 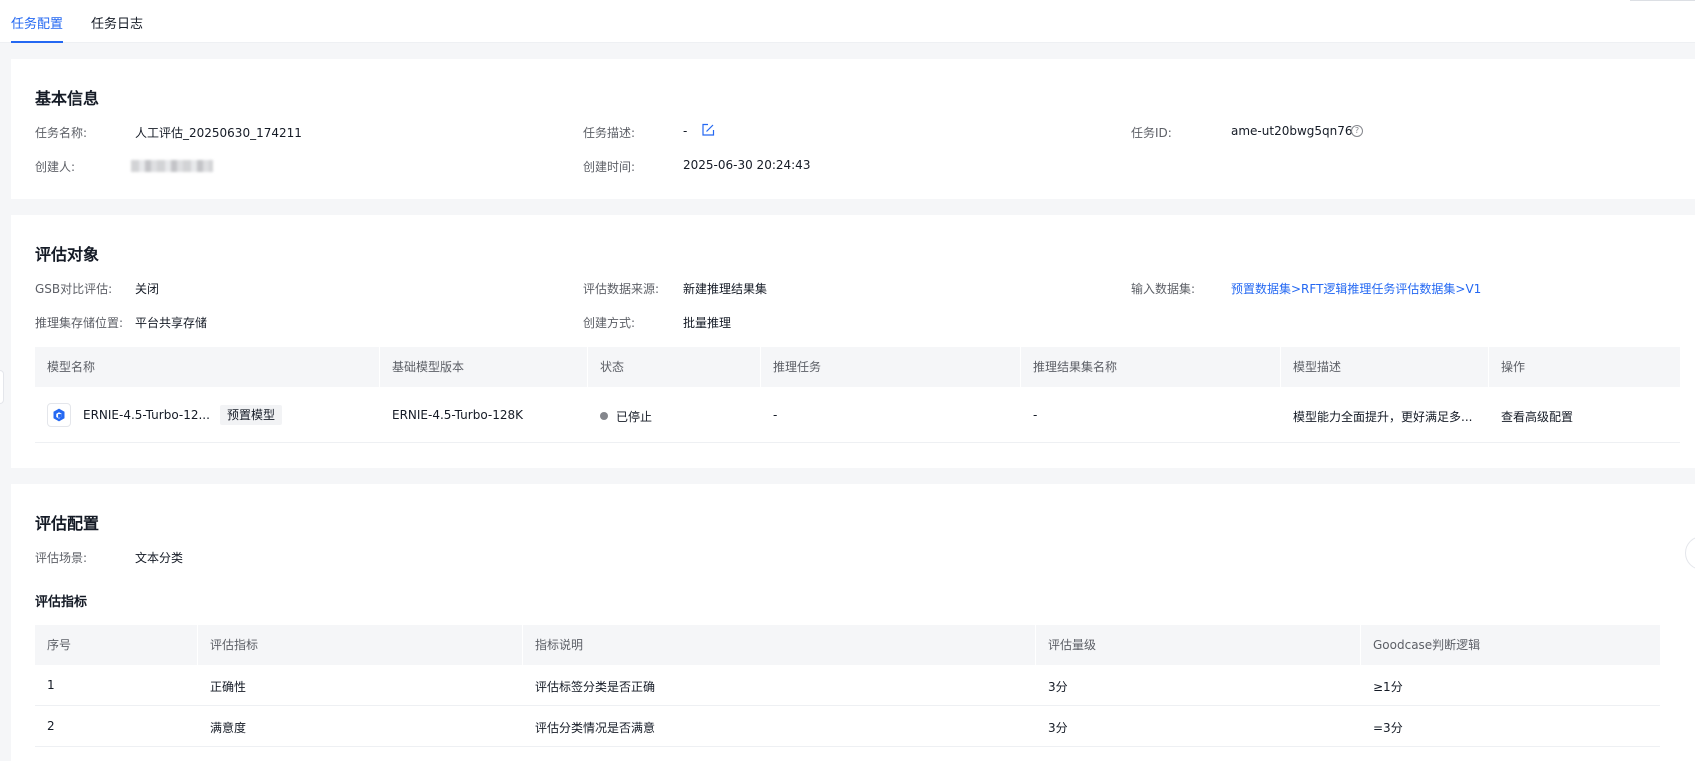 I want to click on task-name-label: 任务名称:, so click(x=61, y=133).